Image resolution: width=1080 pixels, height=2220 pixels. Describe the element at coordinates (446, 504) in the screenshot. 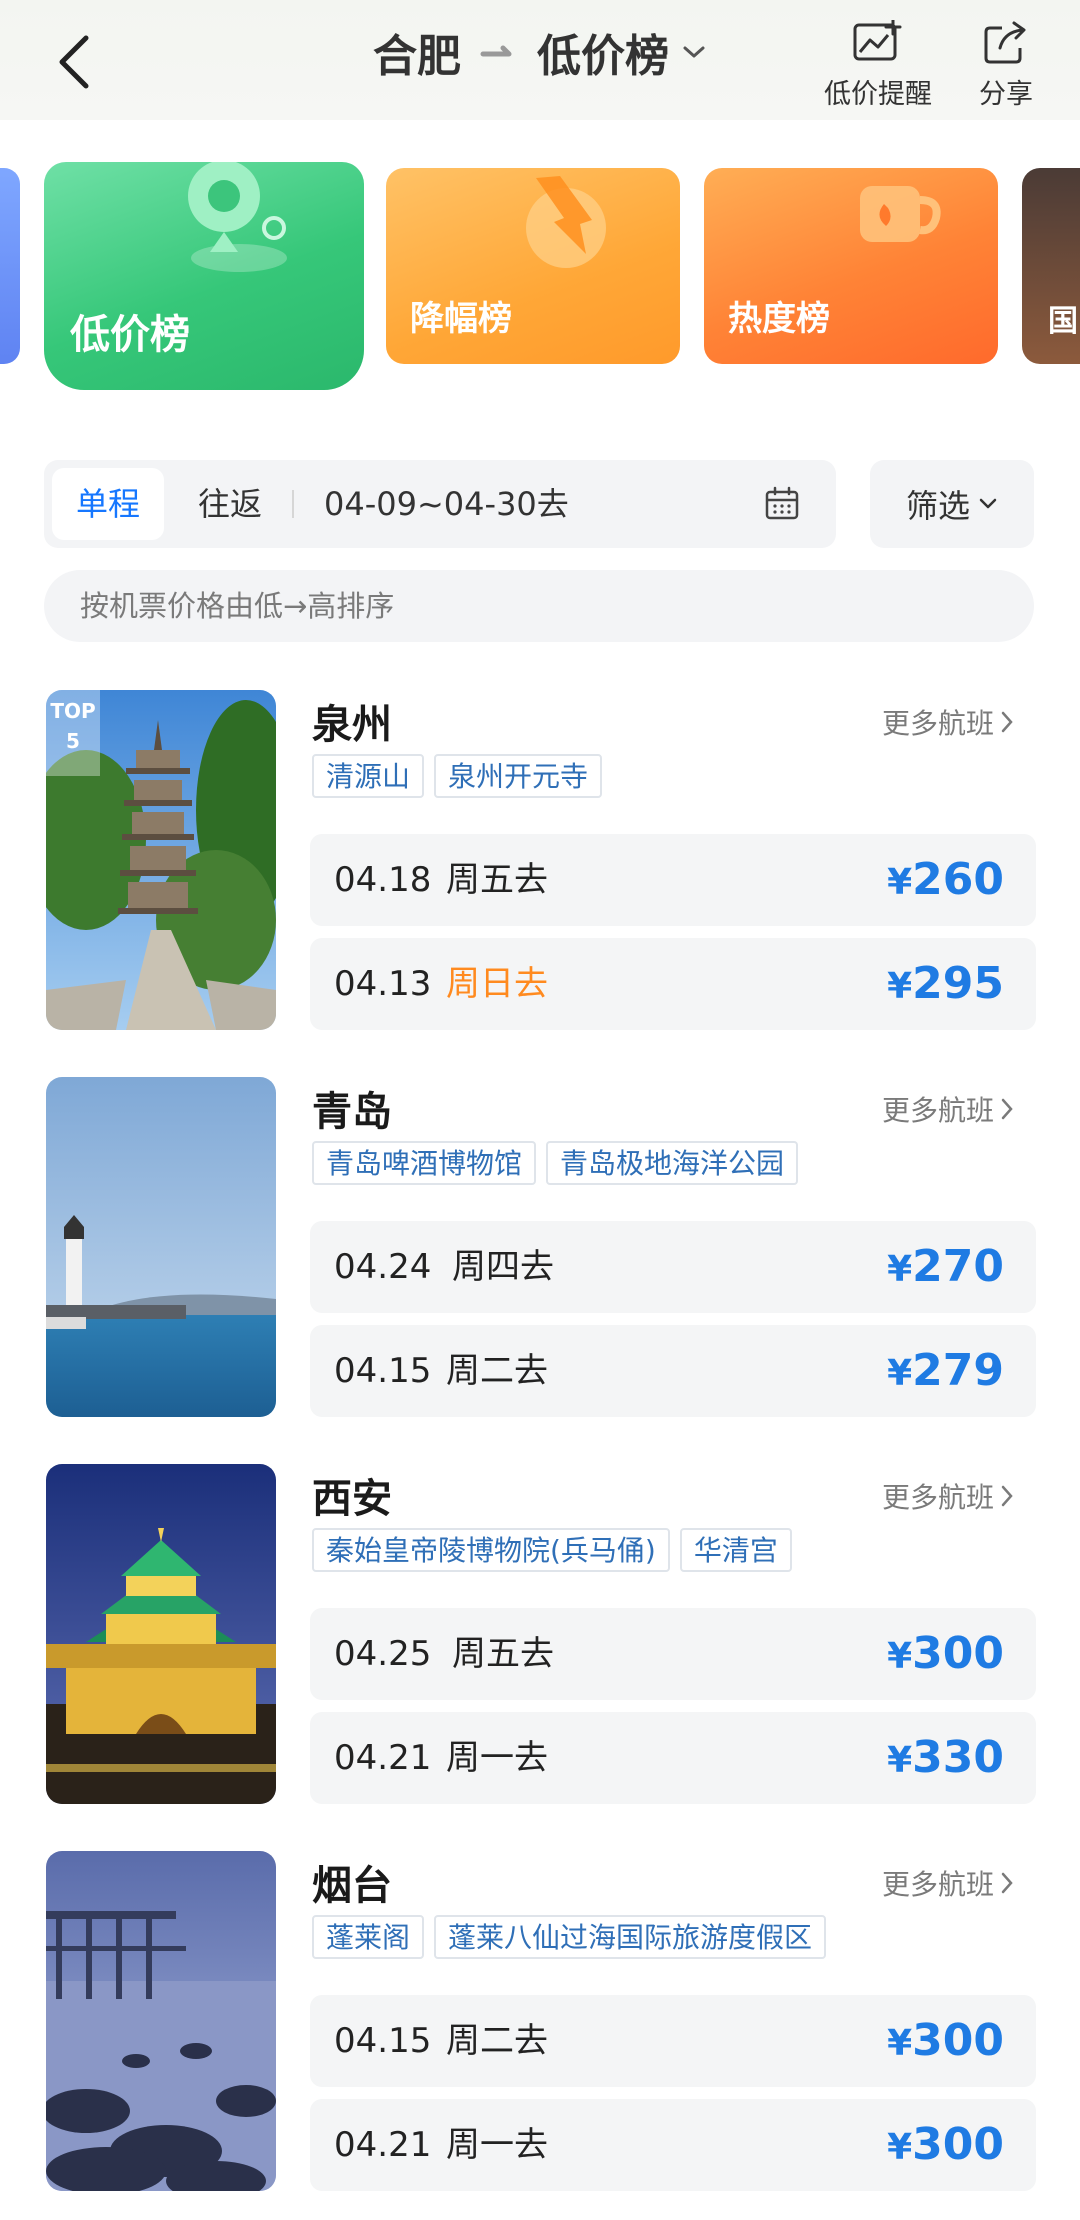

I see `date-range: 04-09~04-30去` at that location.